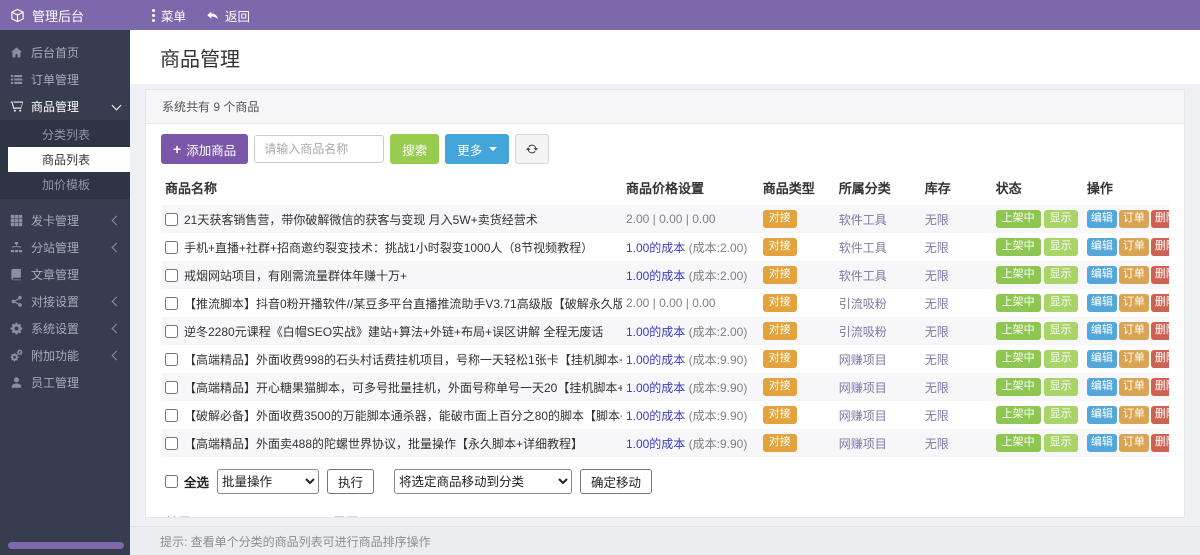 The height and width of the screenshot is (555, 1200). Describe the element at coordinates (65, 15) in the screenshot. I see `brand: 管理后台` at that location.